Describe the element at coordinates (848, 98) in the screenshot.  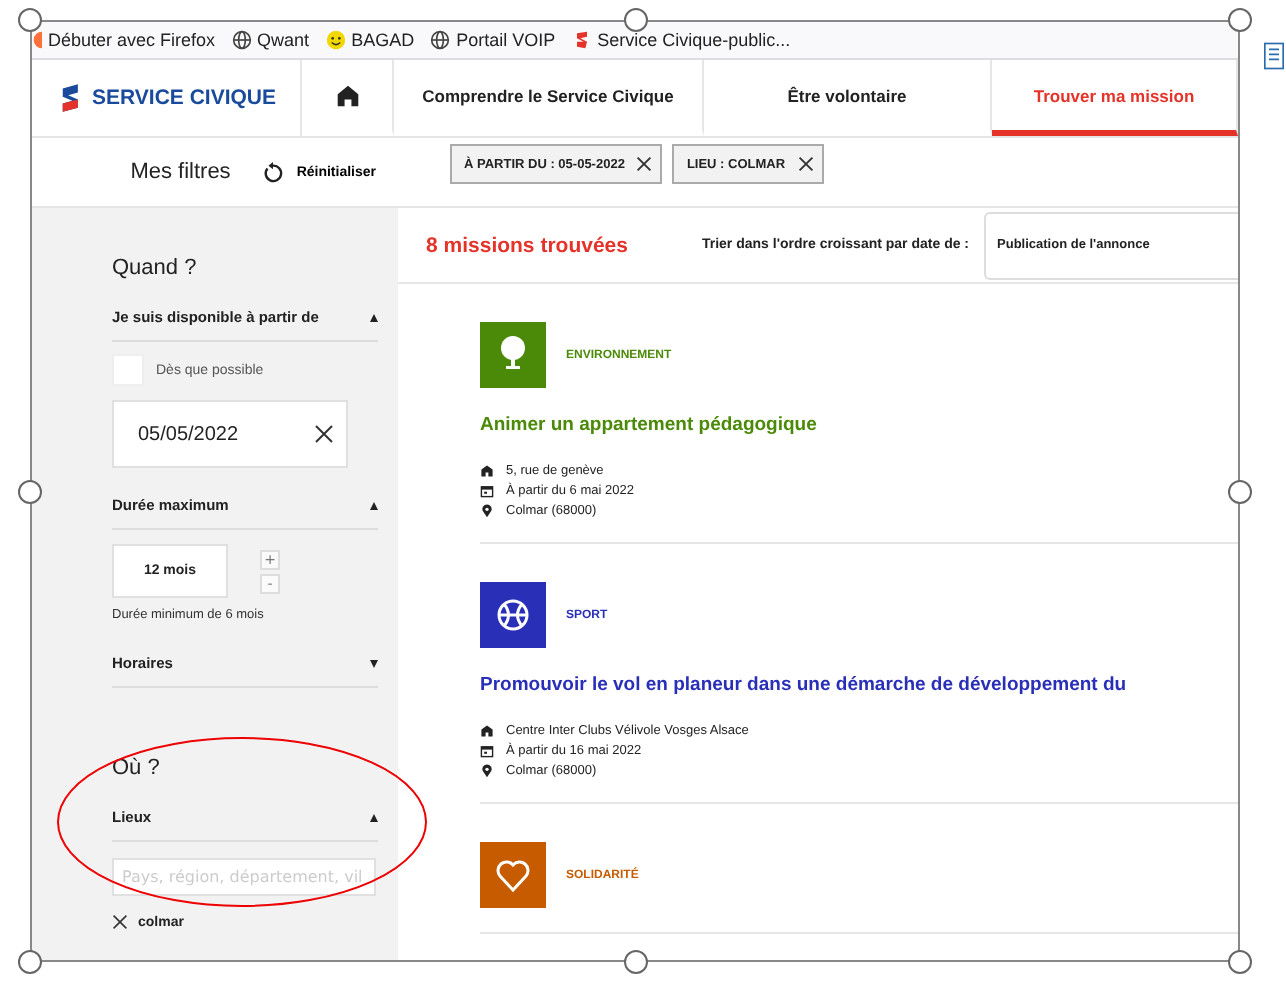
I see `nav-tab: Être volontaire` at that location.